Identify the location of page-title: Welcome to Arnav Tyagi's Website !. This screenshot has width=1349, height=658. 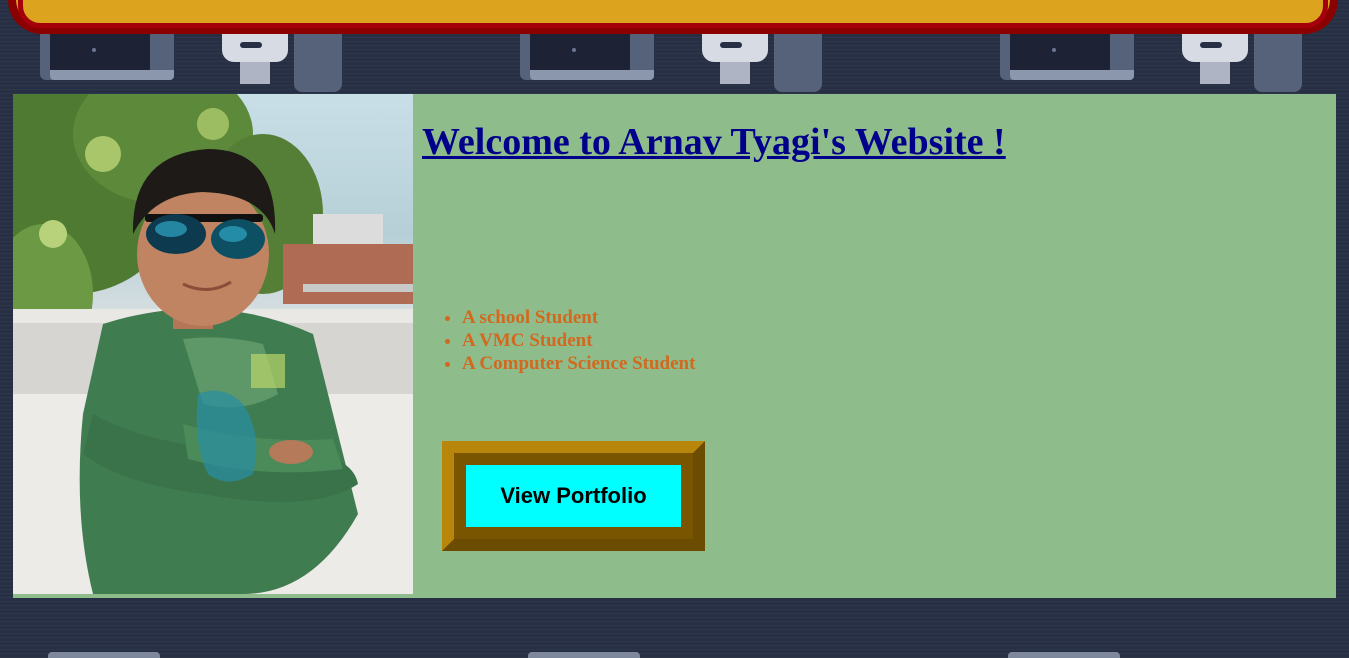
(714, 142).